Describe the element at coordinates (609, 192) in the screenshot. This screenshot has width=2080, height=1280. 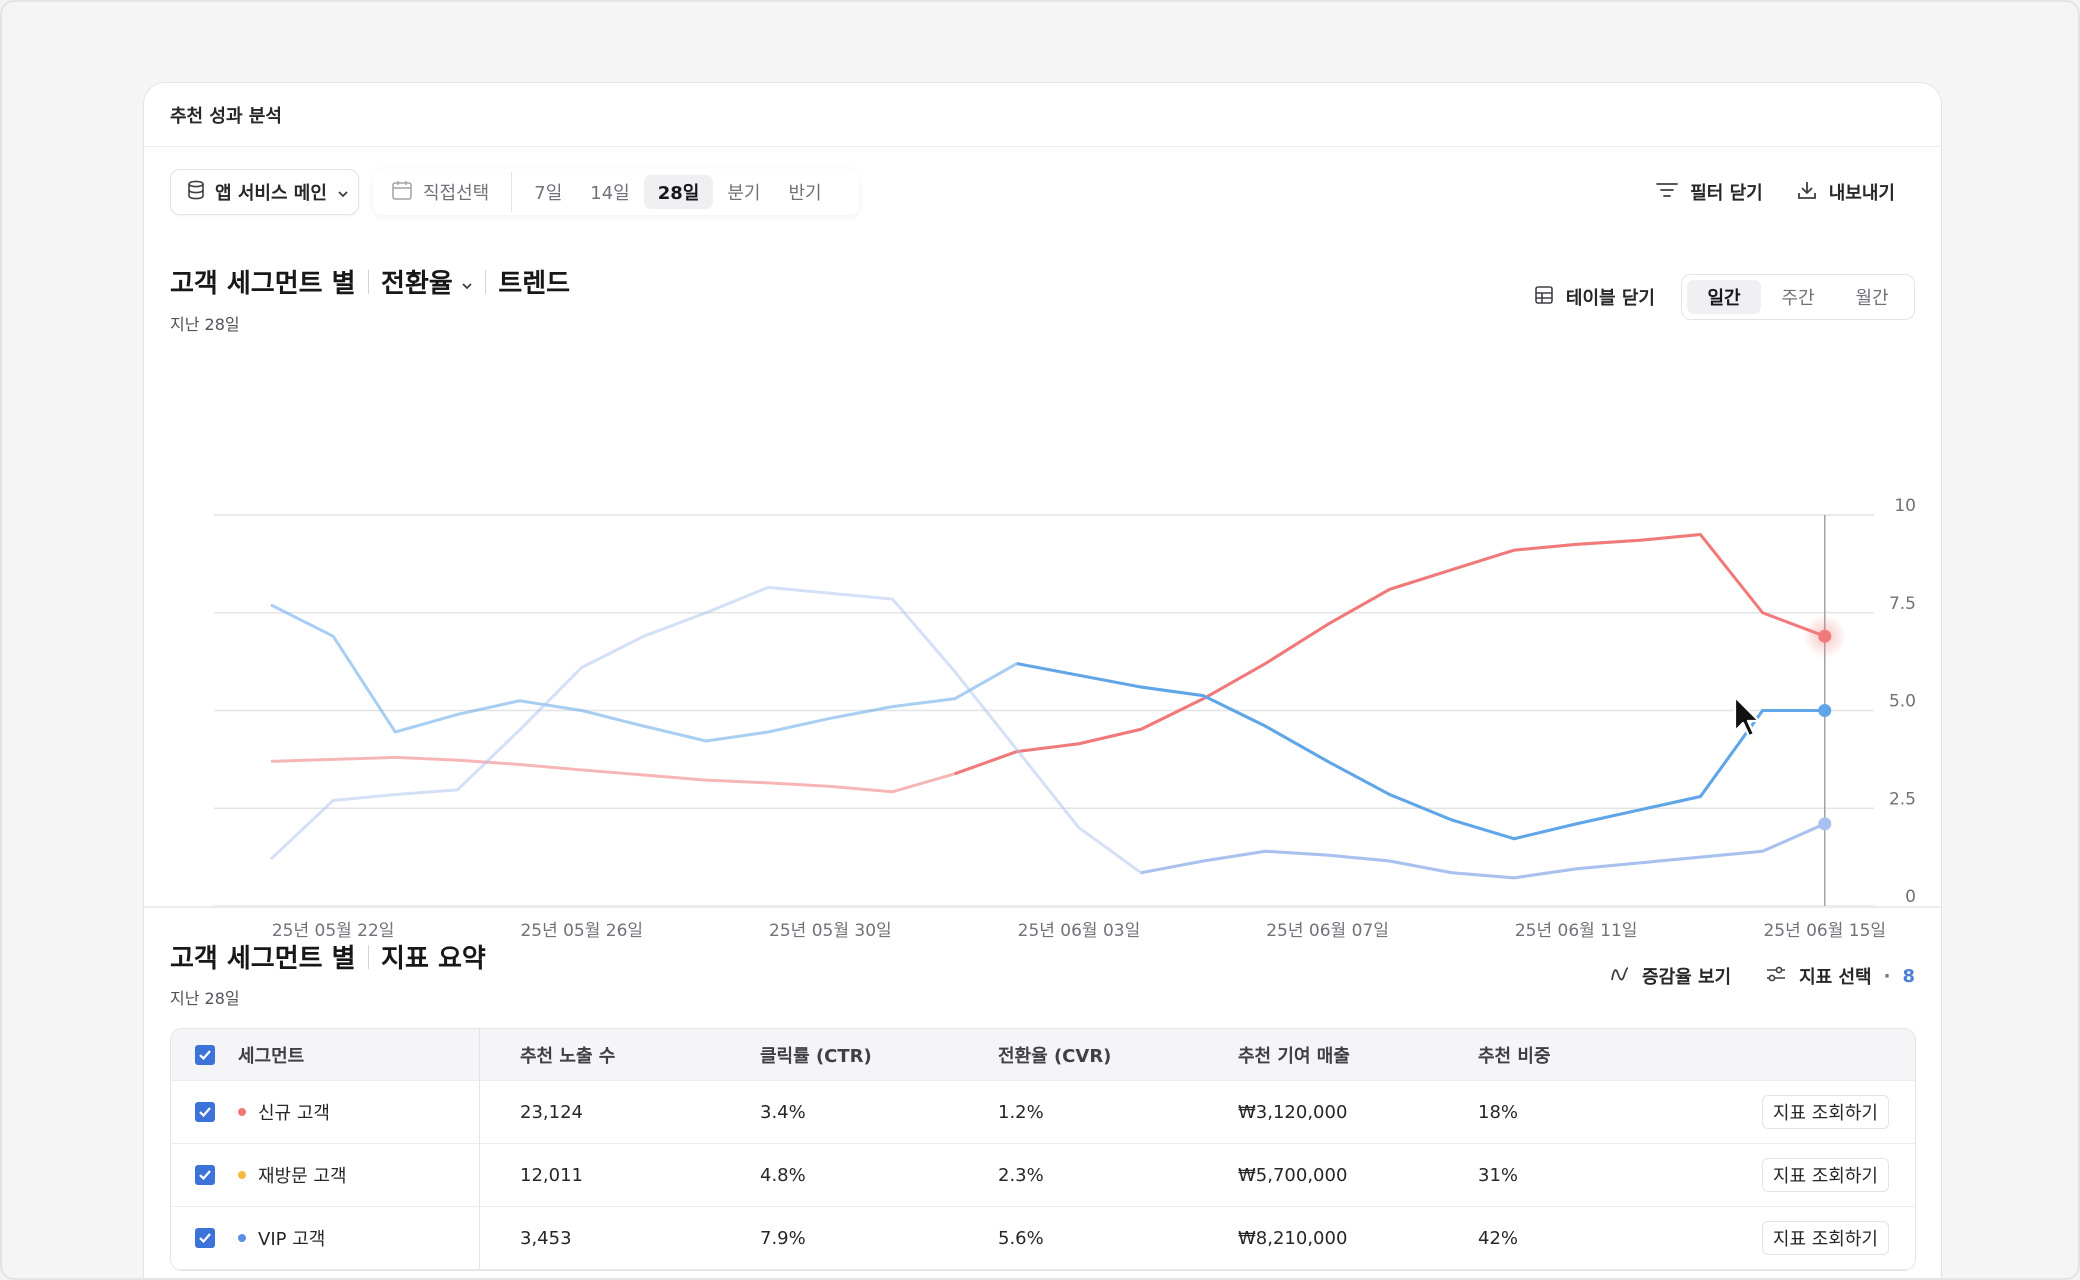
I see `range-14d: 14일` at that location.